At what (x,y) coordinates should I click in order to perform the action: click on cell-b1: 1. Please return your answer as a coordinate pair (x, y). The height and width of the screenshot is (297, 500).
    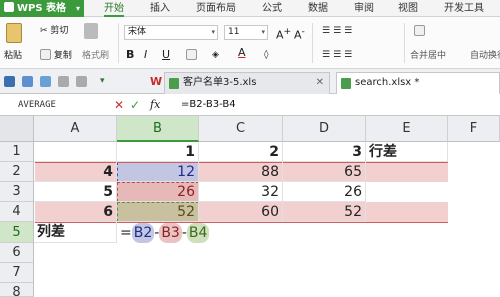
    Looking at the image, I should click on (158, 152).